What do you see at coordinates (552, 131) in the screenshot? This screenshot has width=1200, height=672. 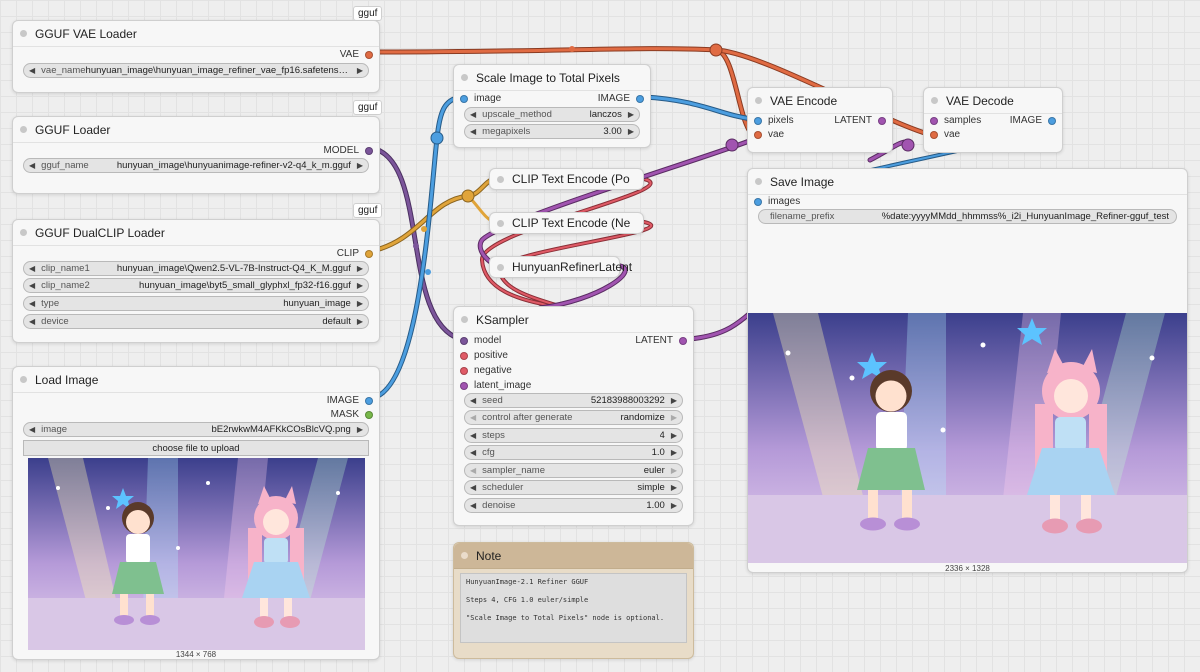 I see `widget-megapixels: ◀ megapixels 3.00 ▶` at bounding box center [552, 131].